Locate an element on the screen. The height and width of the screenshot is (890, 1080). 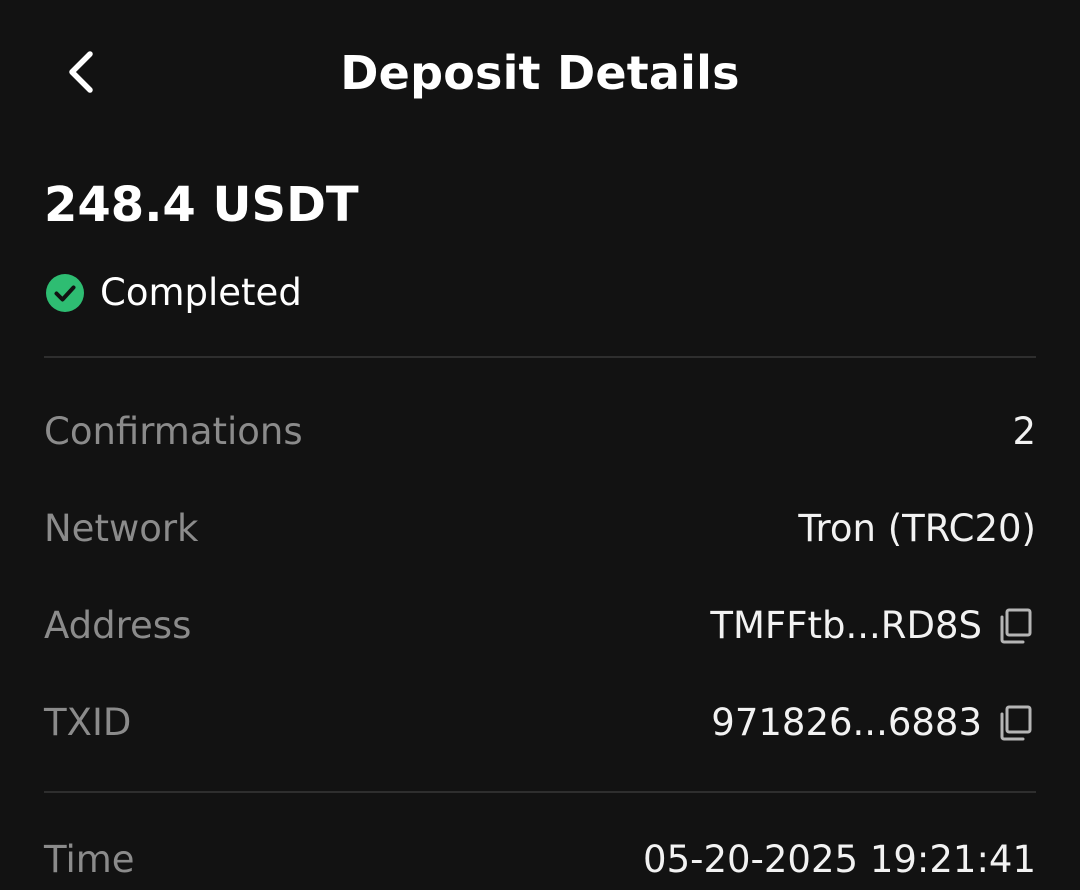
deposit-amount: 248.4 USDT is located at coordinates (201, 205).